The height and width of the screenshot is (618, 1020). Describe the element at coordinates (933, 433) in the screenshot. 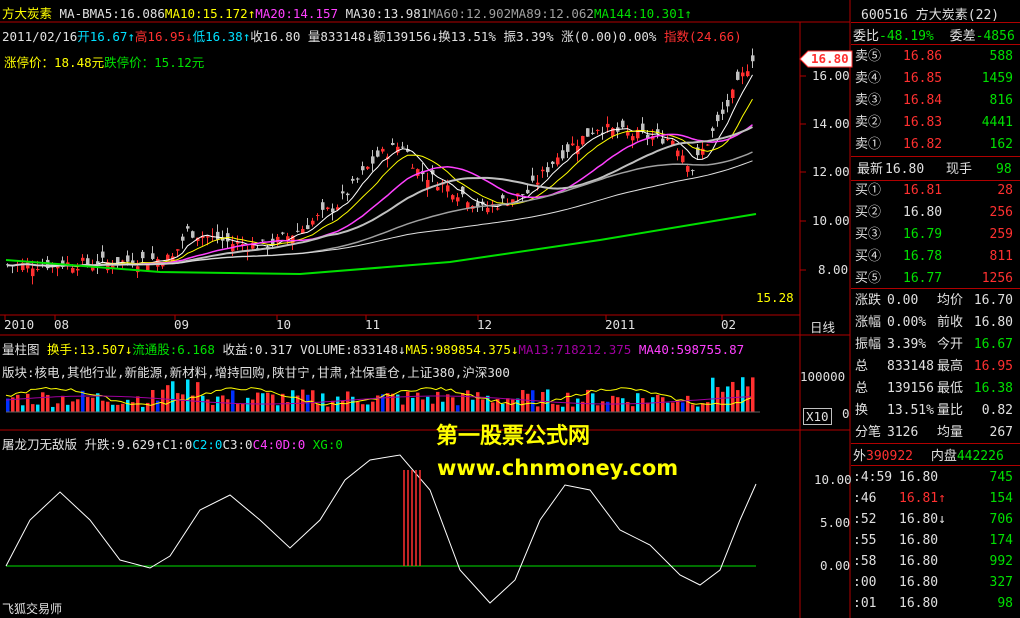

I see `stat-row: 分笔 3126 均量 267` at that location.